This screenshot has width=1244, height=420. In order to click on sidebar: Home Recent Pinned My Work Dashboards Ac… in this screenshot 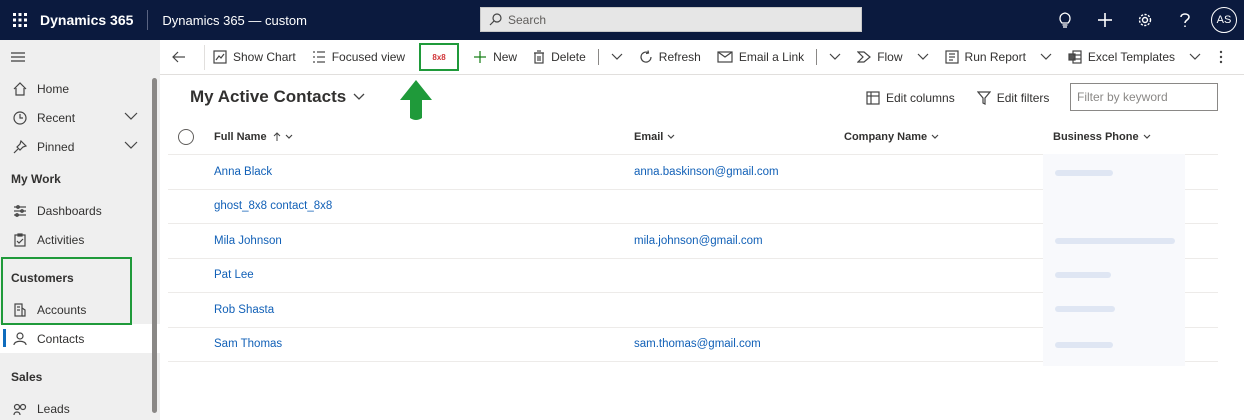, I will do `click(80, 230)`.